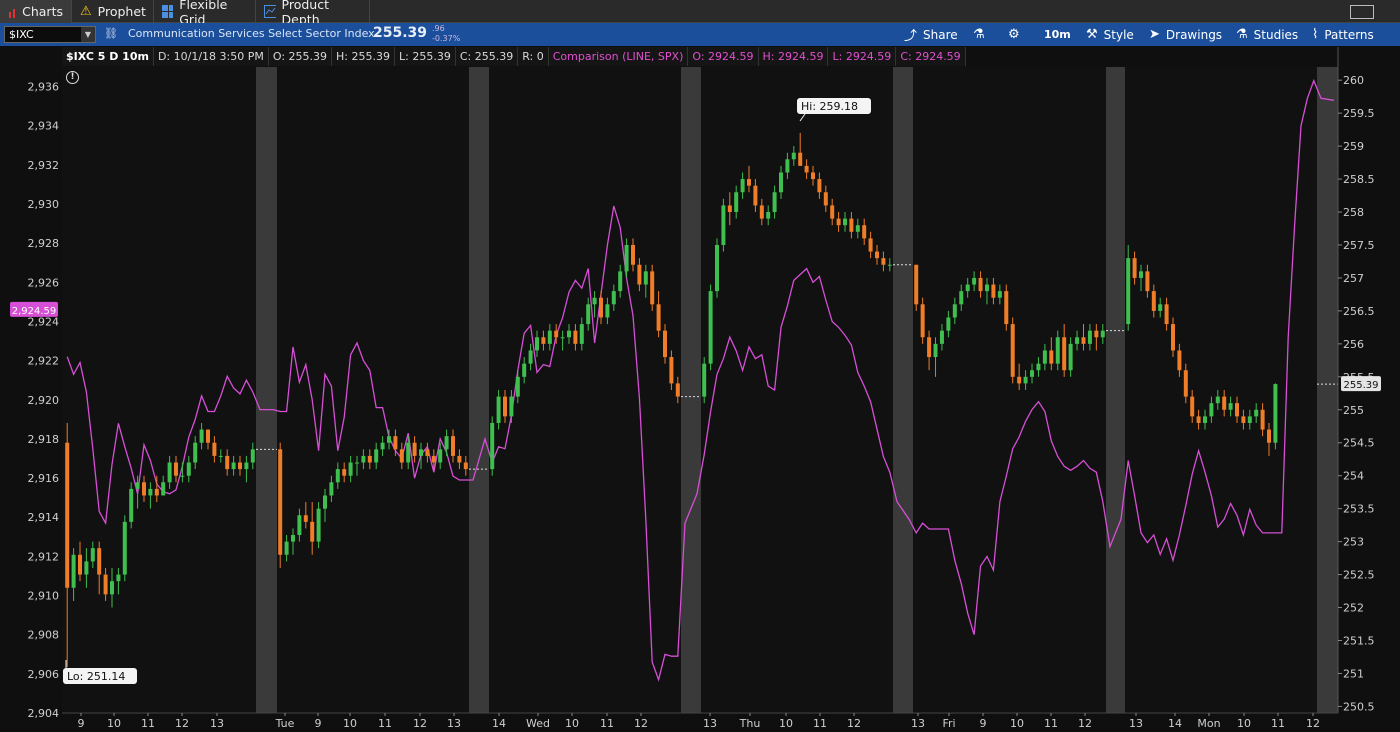 This screenshot has width=1400, height=732. Describe the element at coordinates (363, 56) in the screenshot. I see `bar-high: H: 255.39` at that location.